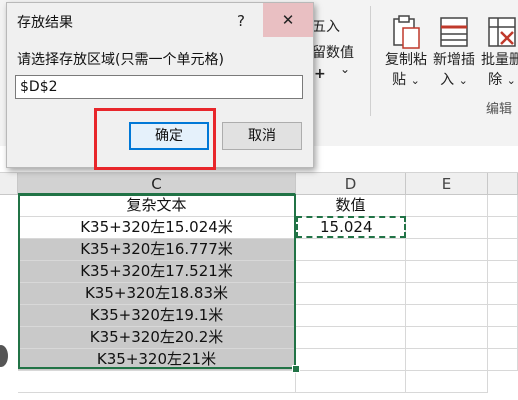 The height and width of the screenshot is (400, 518). What do you see at coordinates (447, 250) in the screenshot?
I see `cell-e3` at bounding box center [447, 250].